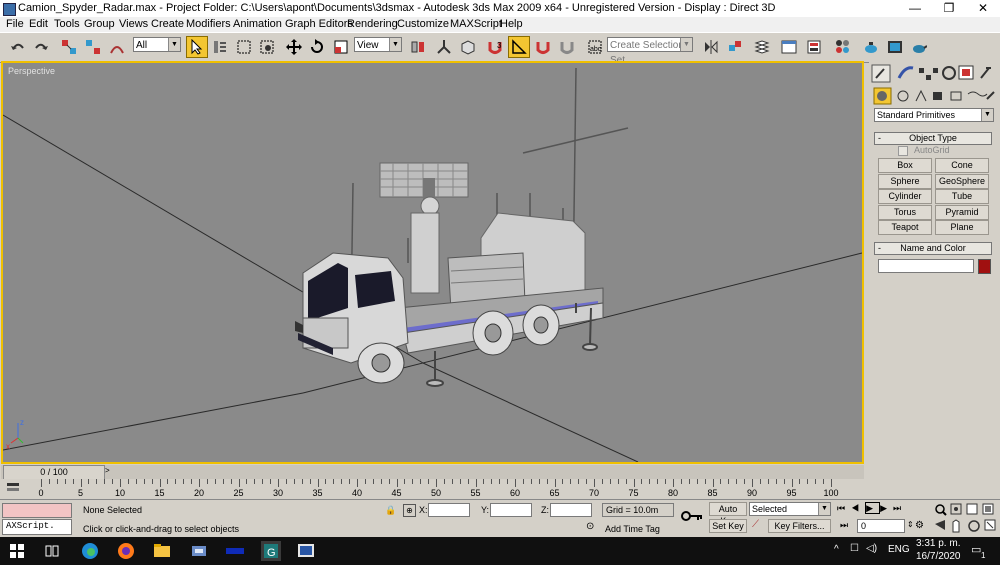  I want to click on rendered-frame-window-button, so click(895, 47).